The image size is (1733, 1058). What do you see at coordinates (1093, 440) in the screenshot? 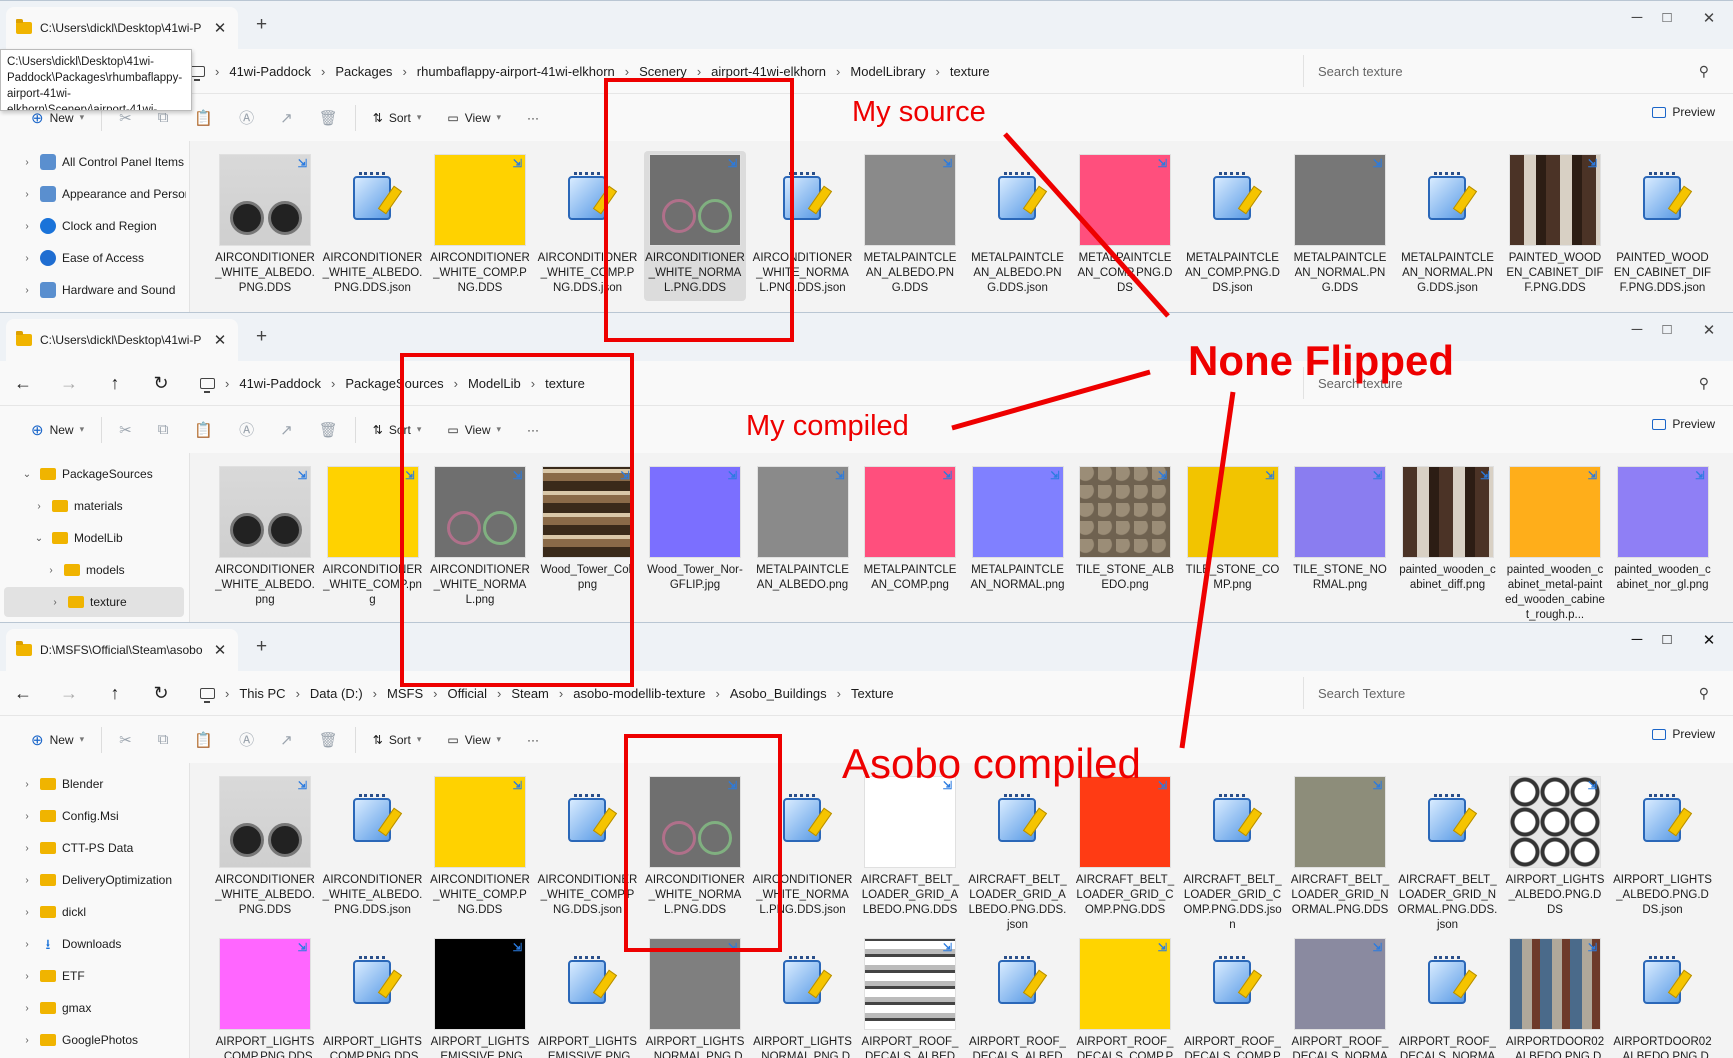
I see `annotation-lines` at bounding box center [1093, 440].